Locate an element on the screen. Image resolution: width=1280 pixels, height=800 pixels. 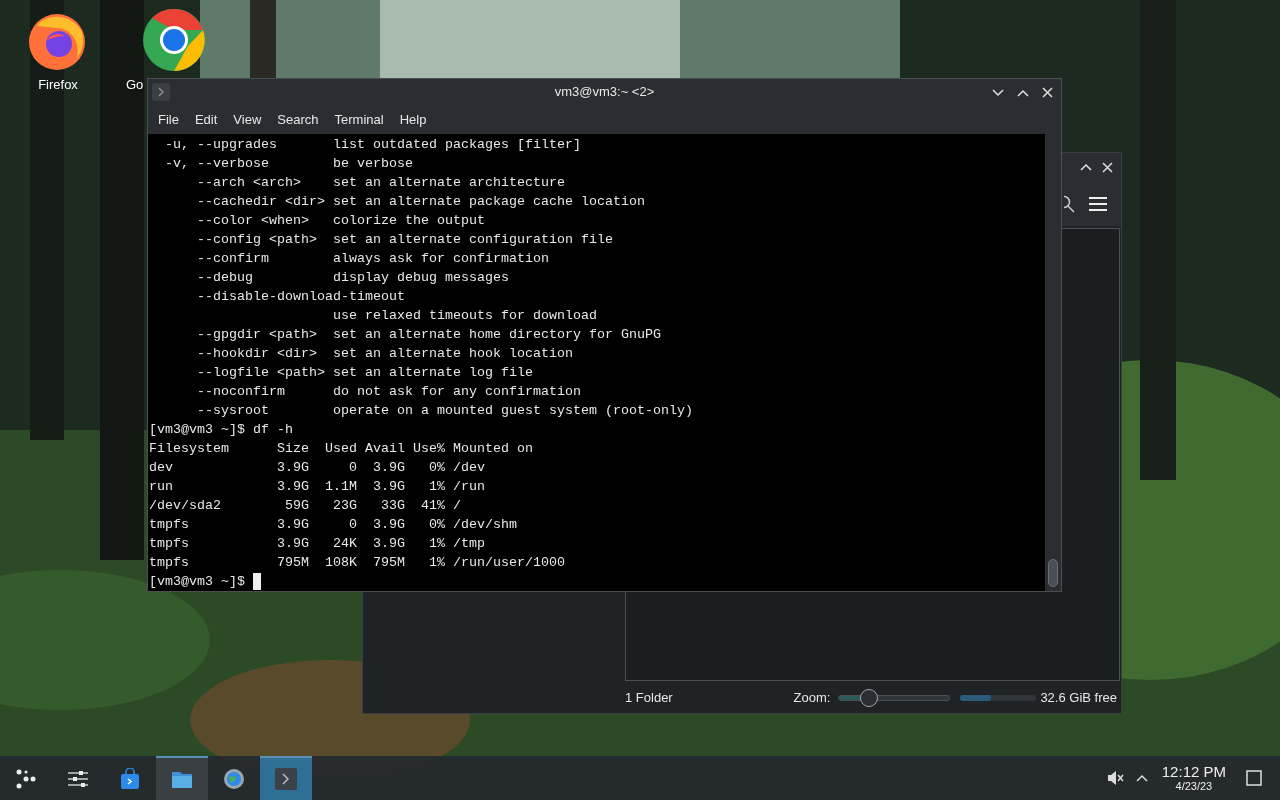
terminal-line: --gpgdir <path> set an alternate home directory for GnuPG is located at coordinates (428, 335).